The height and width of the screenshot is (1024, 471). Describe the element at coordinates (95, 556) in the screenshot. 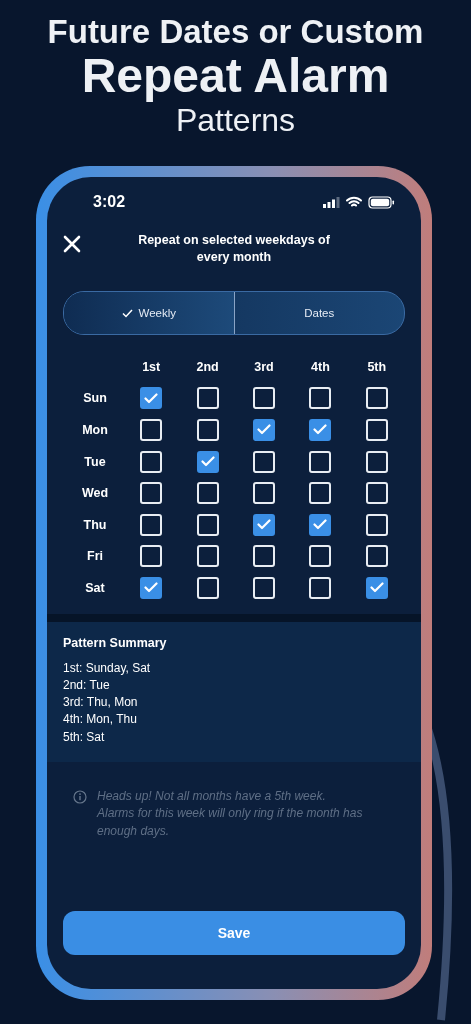

I see `day-label: Fri` at that location.